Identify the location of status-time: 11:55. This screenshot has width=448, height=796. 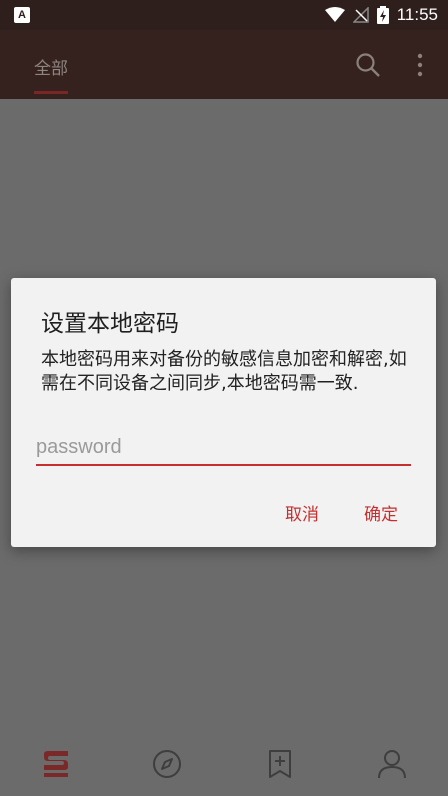
(417, 14).